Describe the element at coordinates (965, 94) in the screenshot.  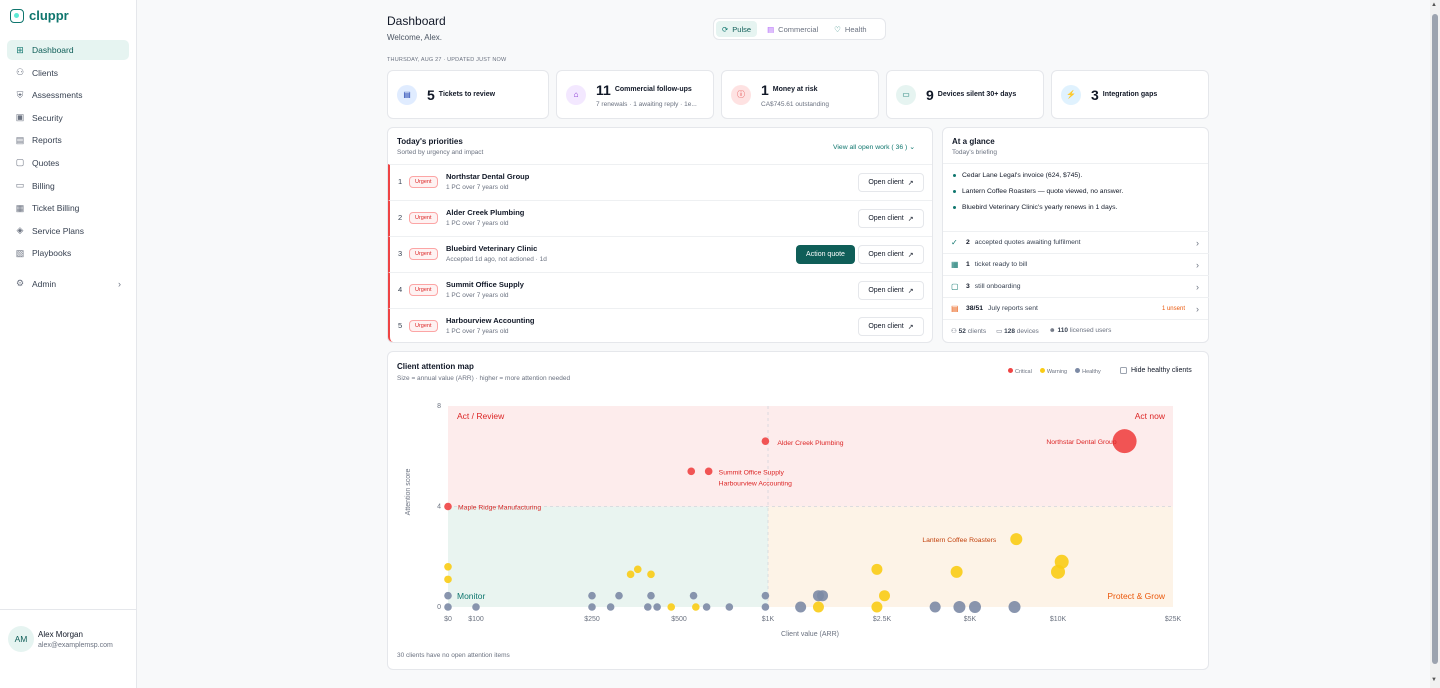
I see `kpi-silent-devices: ▭ 9 Devices silent 30+ days` at that location.